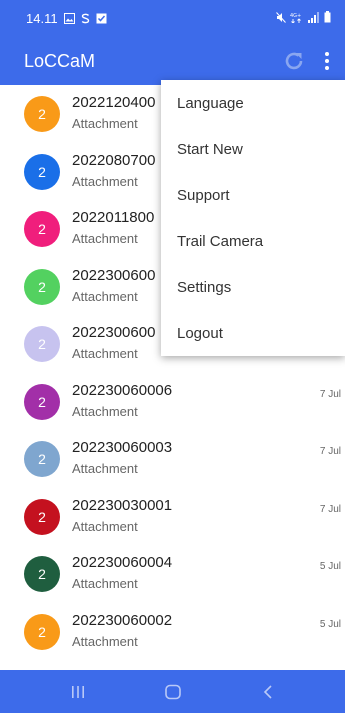 The height and width of the screenshot is (713, 345). I want to click on mute-icon, so click(281, 18).